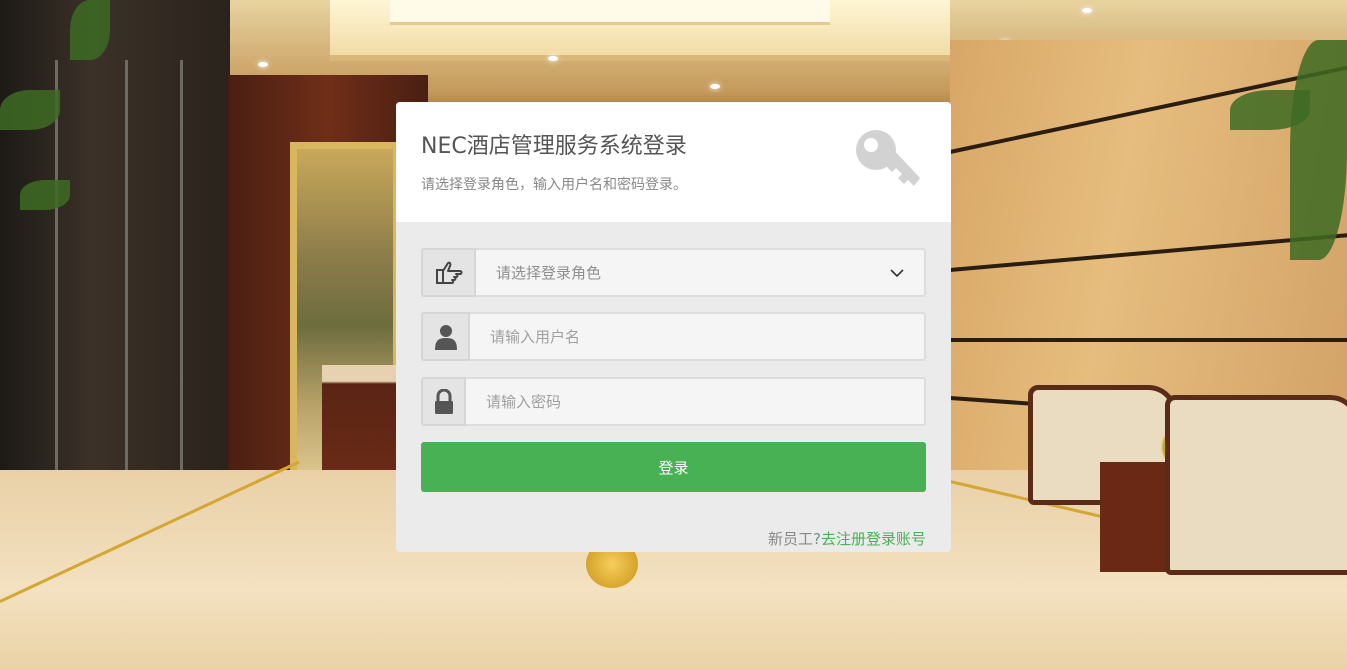 The image size is (1347, 670). I want to click on username-addon, so click(445, 336).